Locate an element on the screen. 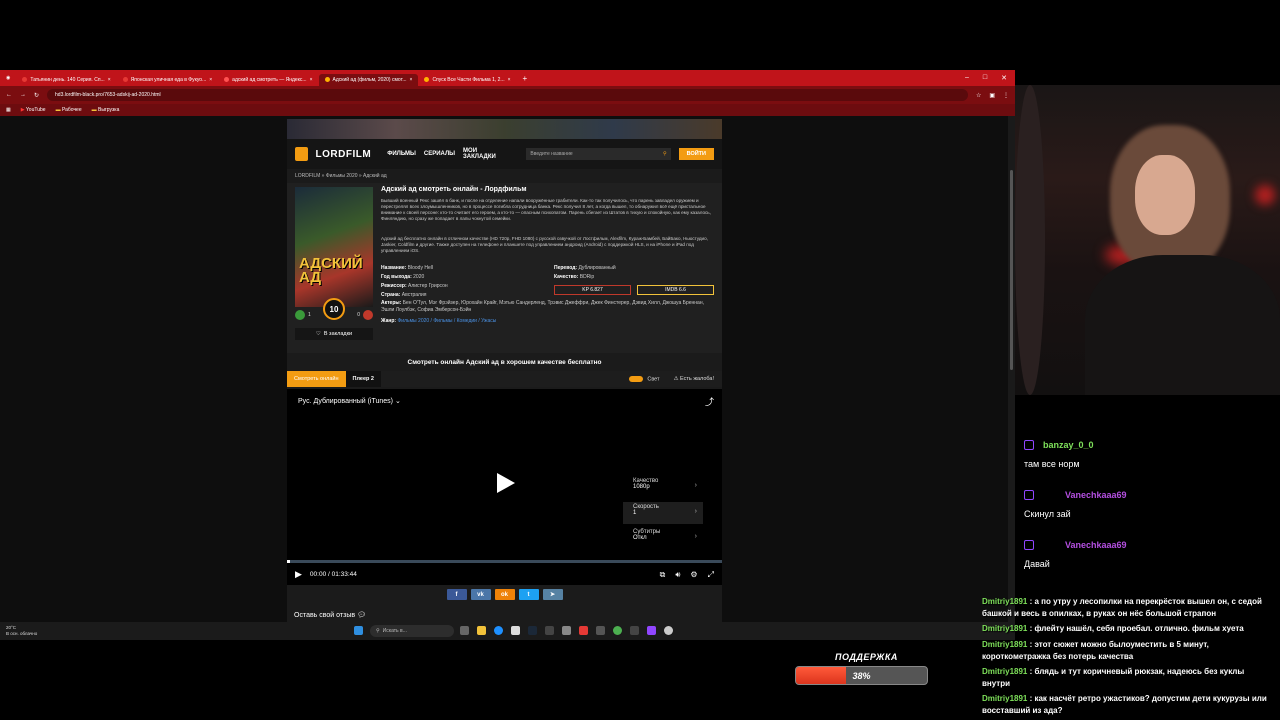 Image resolution: width=1280 pixels, height=720 pixels. weather-widget: 20°C В осн. облачно is located at coordinates (21, 631).